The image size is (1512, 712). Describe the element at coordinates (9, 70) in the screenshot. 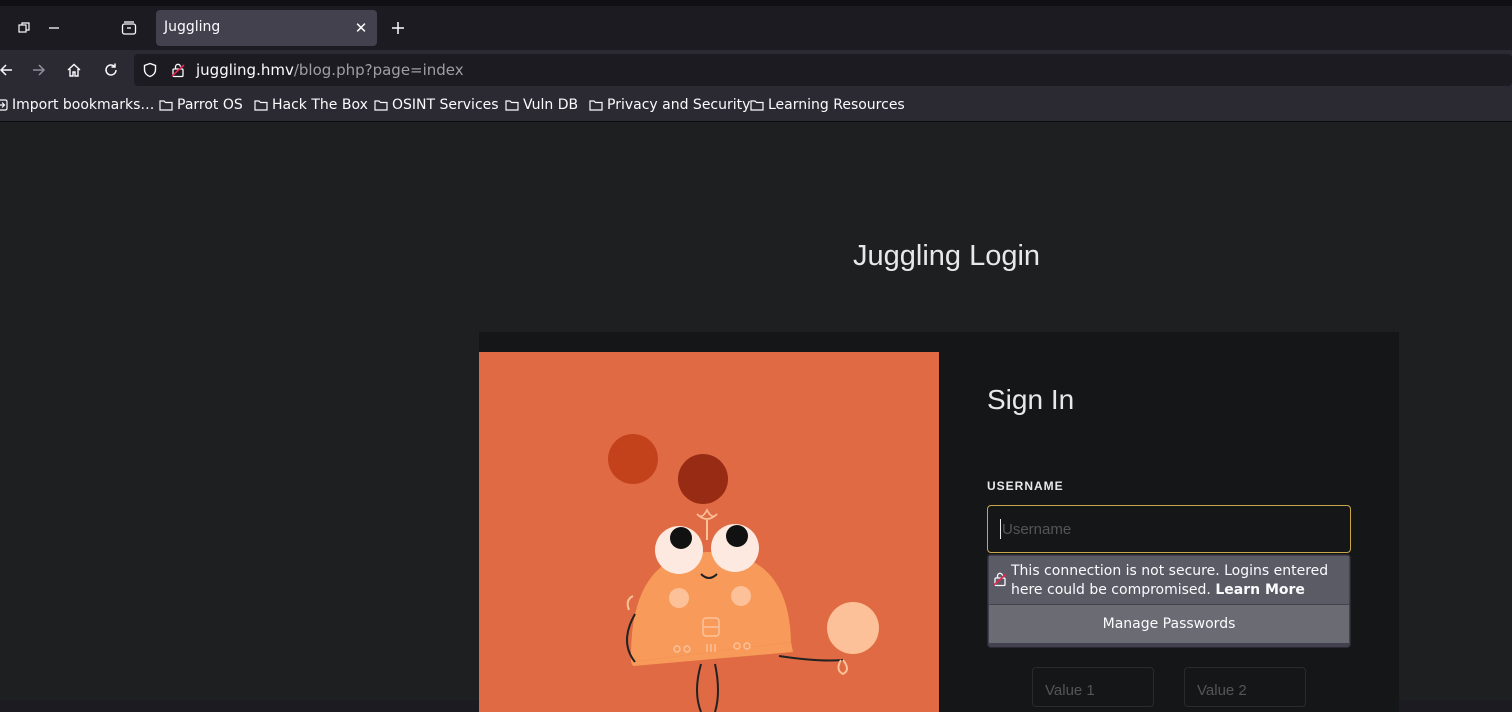

I see `back-icon` at that location.